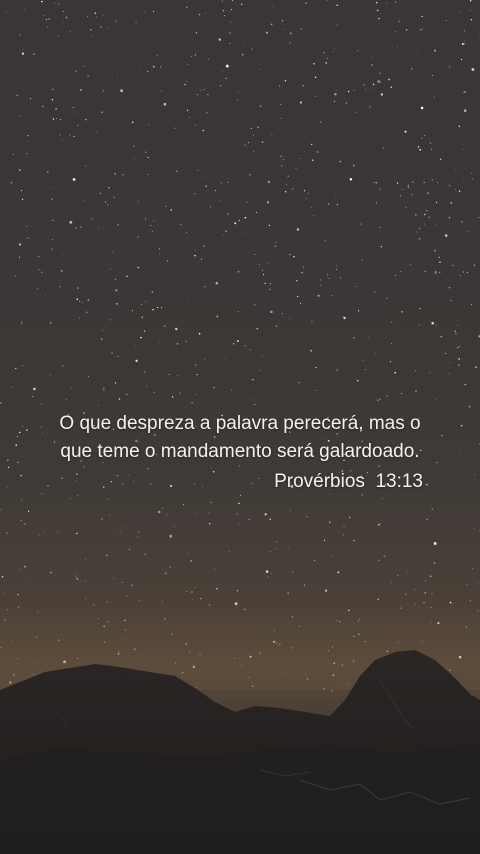  What do you see at coordinates (348, 481) in the screenshot?
I see `verse-reference: Provérbios 13:13` at bounding box center [348, 481].